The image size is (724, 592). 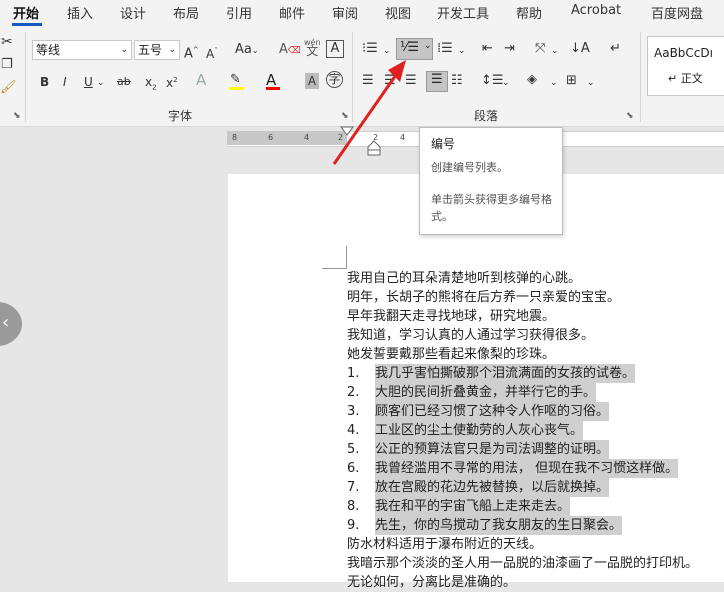 I want to click on font-size-value: 五号, so click(x=150, y=50).